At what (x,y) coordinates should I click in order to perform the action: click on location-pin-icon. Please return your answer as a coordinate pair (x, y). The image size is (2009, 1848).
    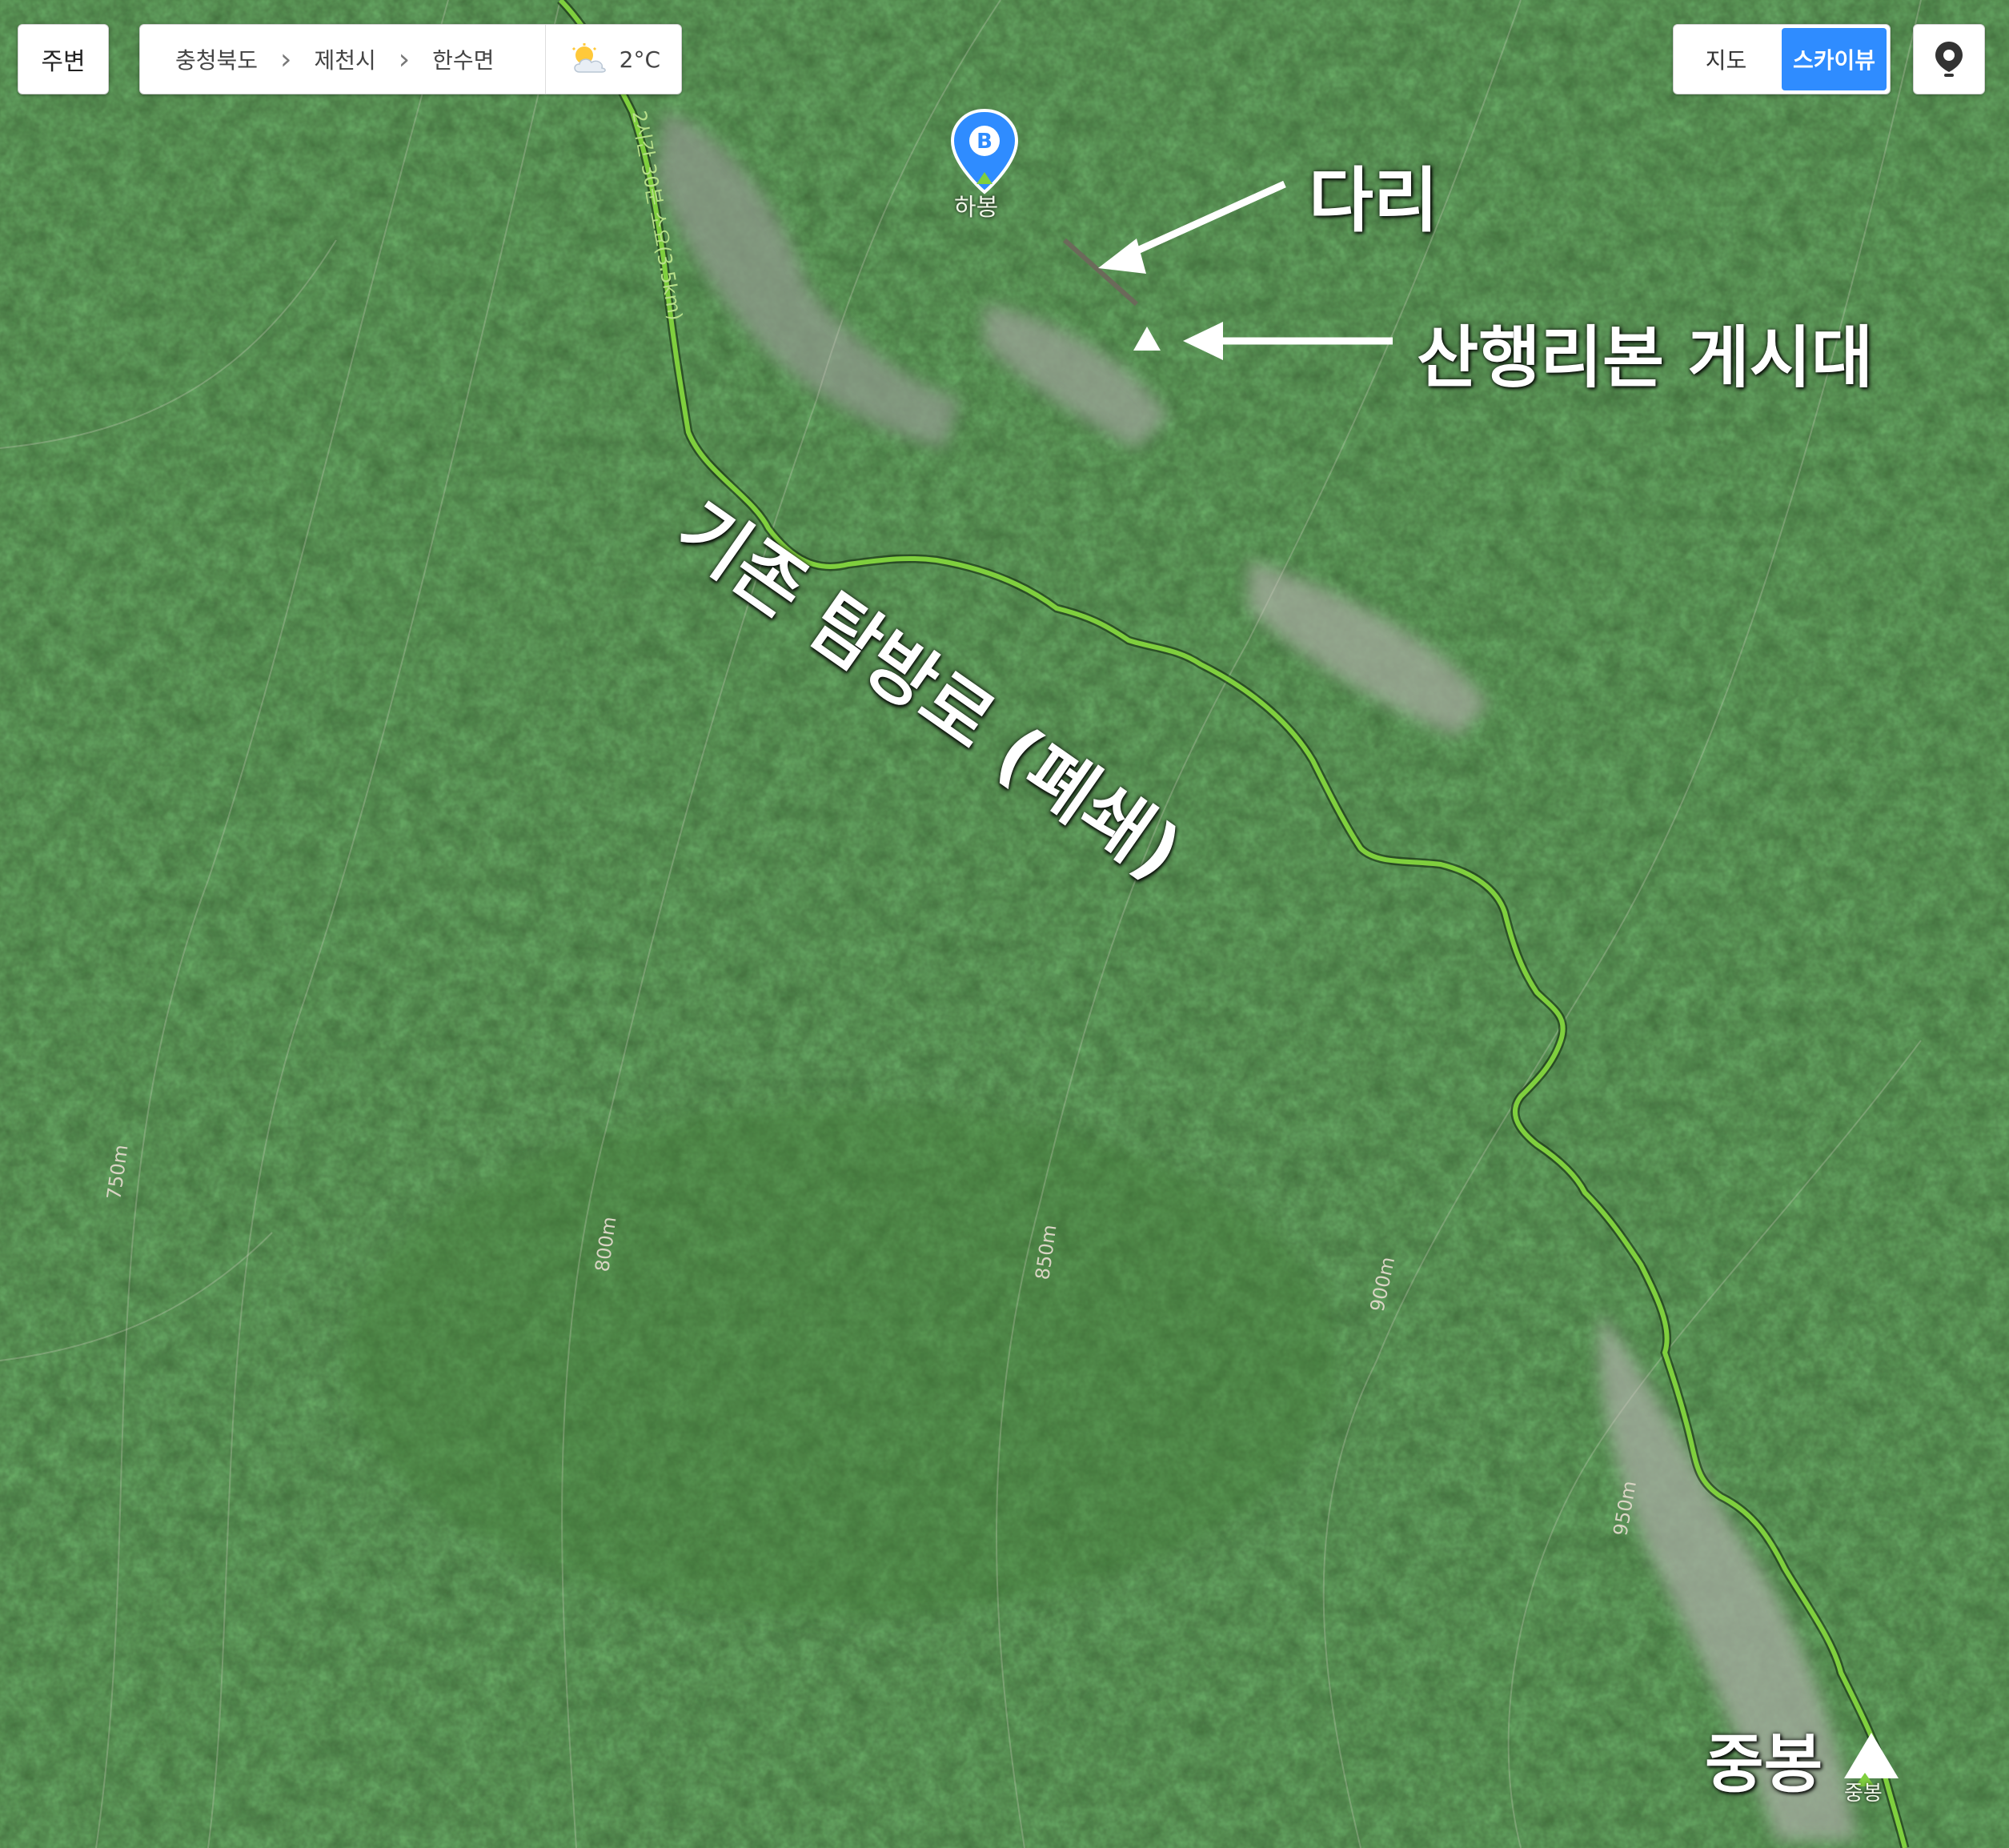
    Looking at the image, I should click on (1949, 59).